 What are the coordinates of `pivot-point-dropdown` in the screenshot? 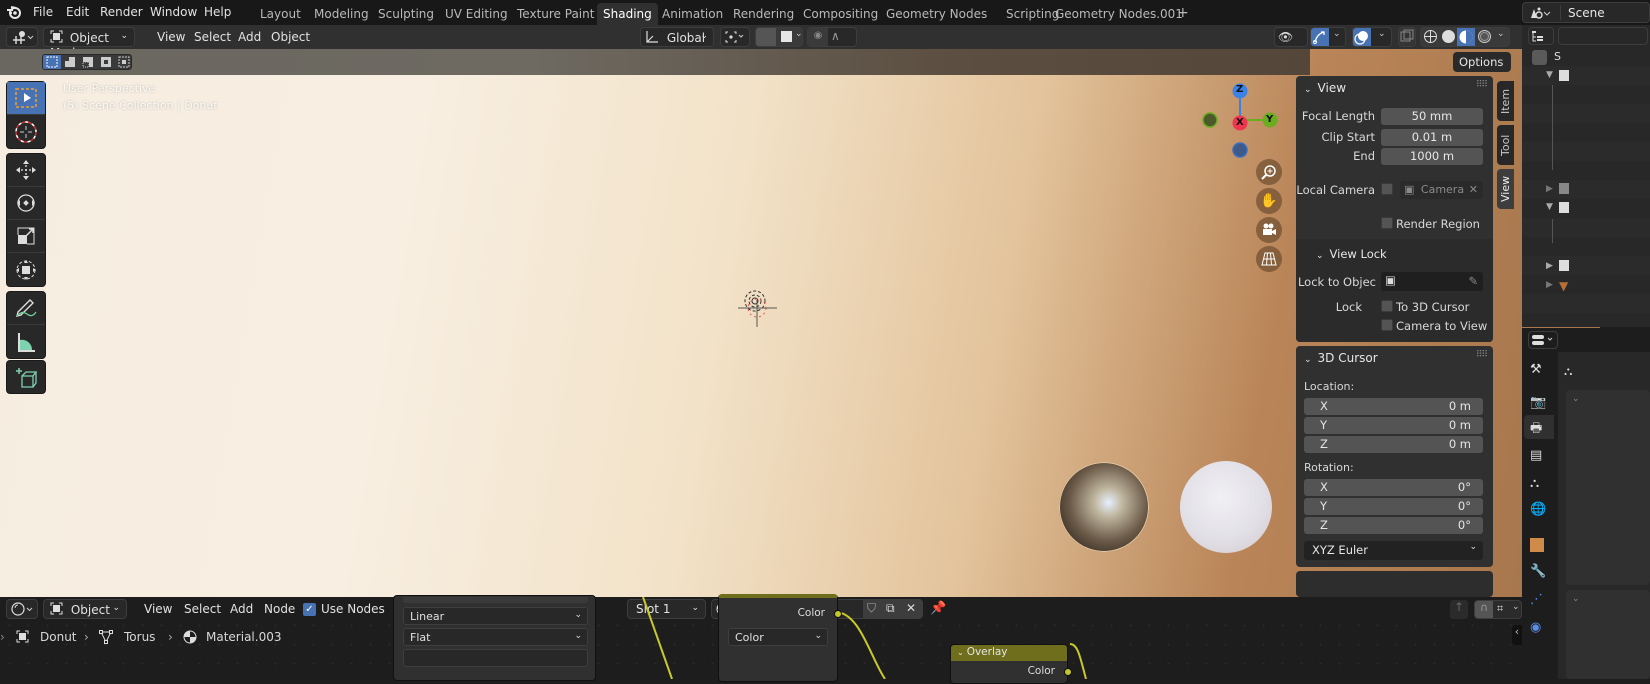 It's located at (735, 37).